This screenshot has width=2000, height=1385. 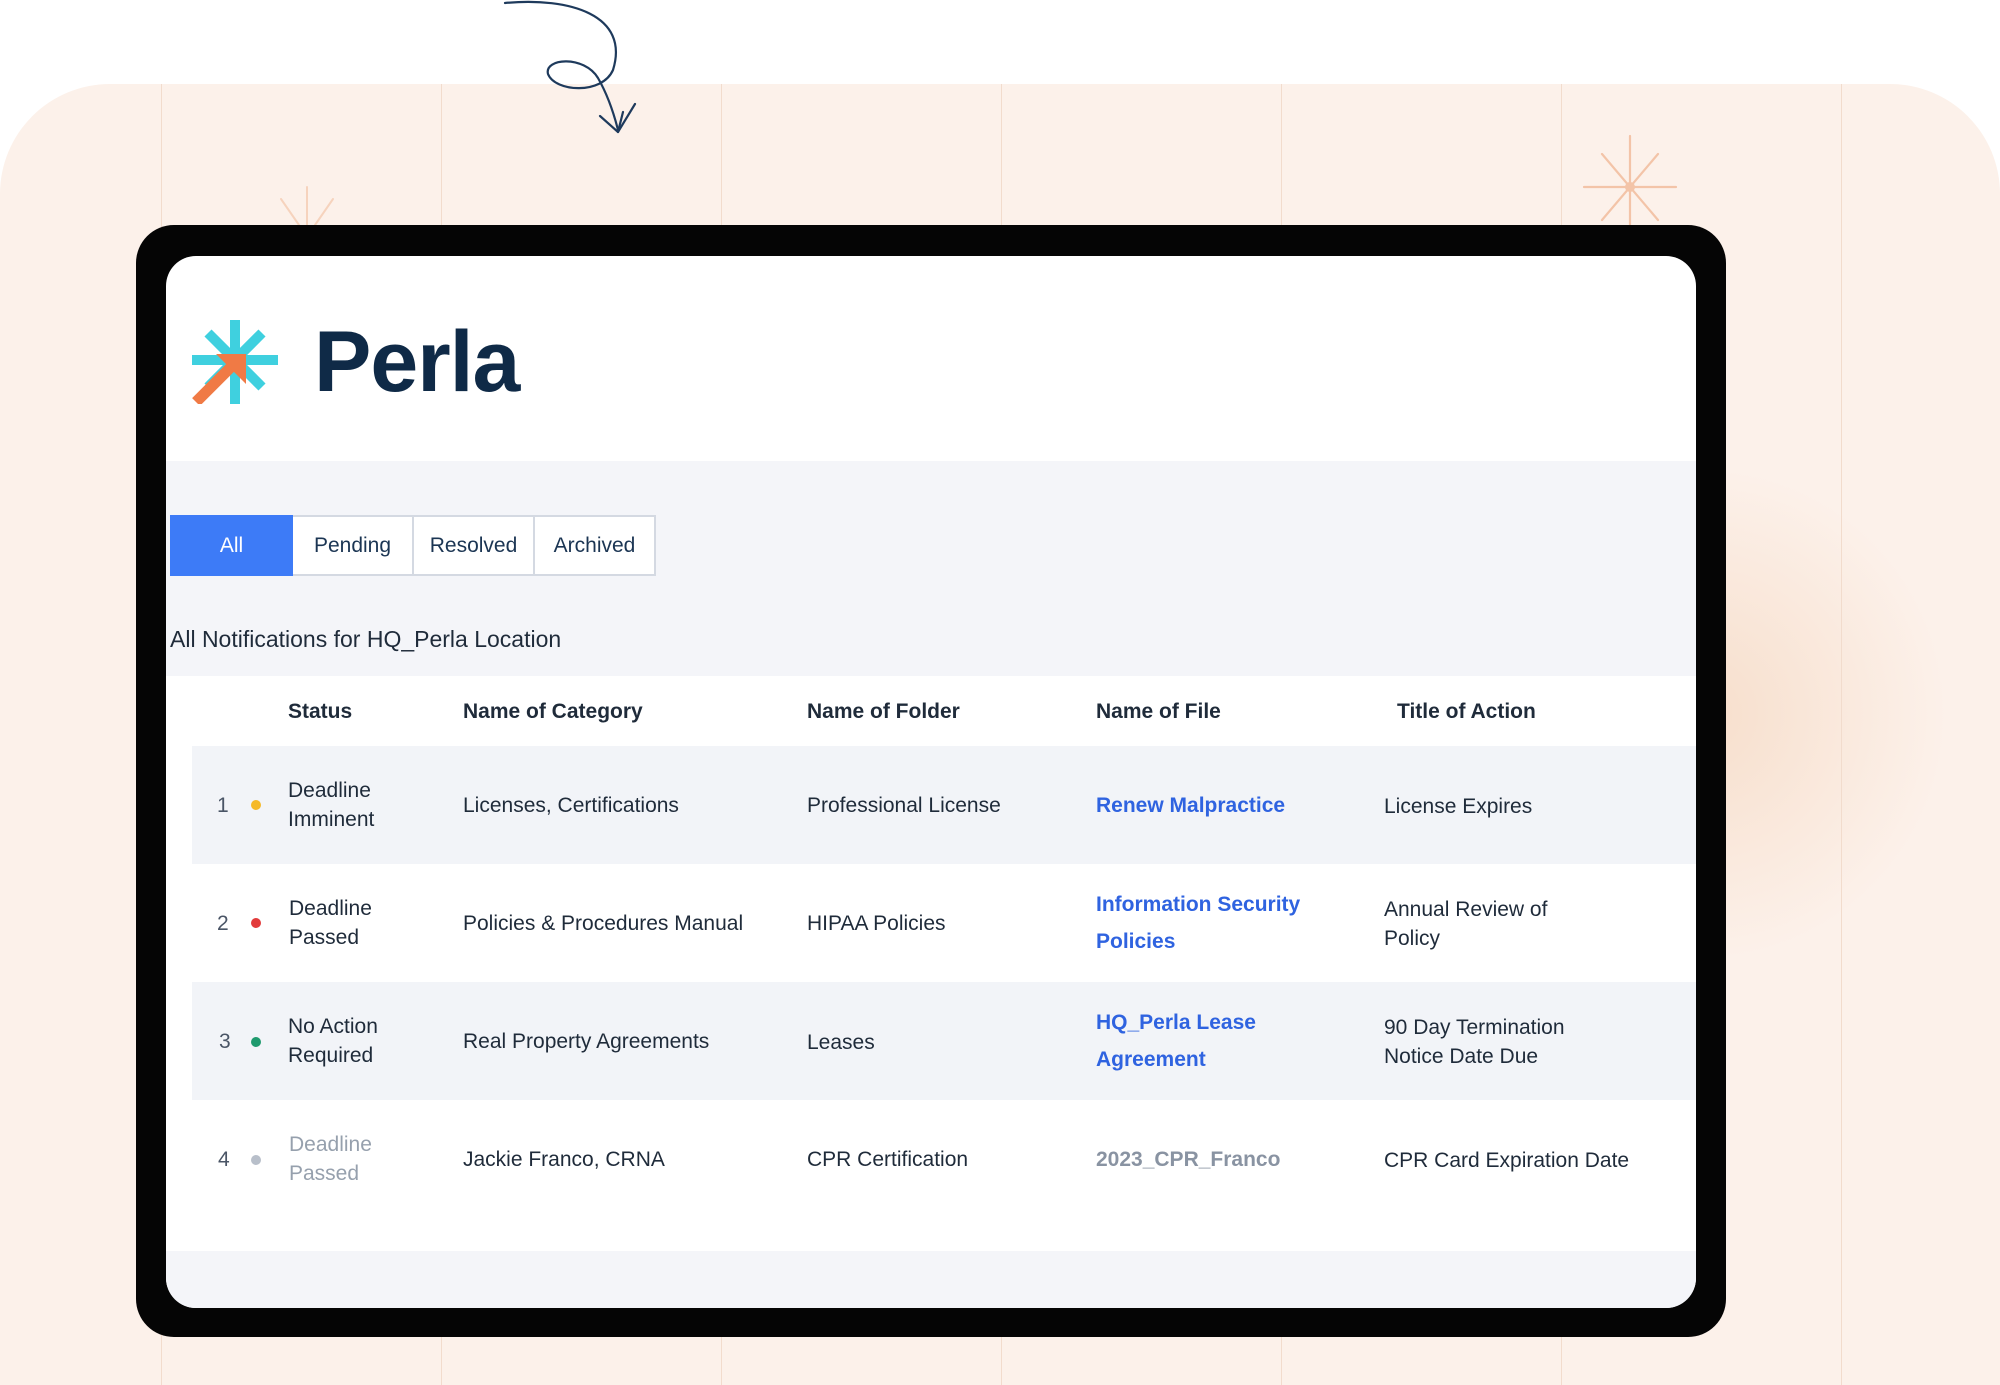 What do you see at coordinates (223, 923) in the screenshot?
I see `row-number: 2` at bounding box center [223, 923].